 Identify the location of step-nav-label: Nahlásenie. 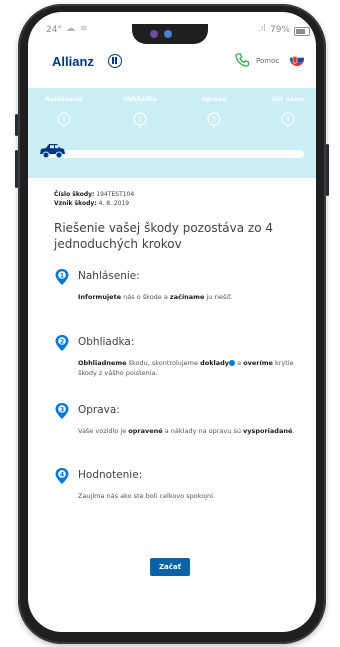
(64, 99).